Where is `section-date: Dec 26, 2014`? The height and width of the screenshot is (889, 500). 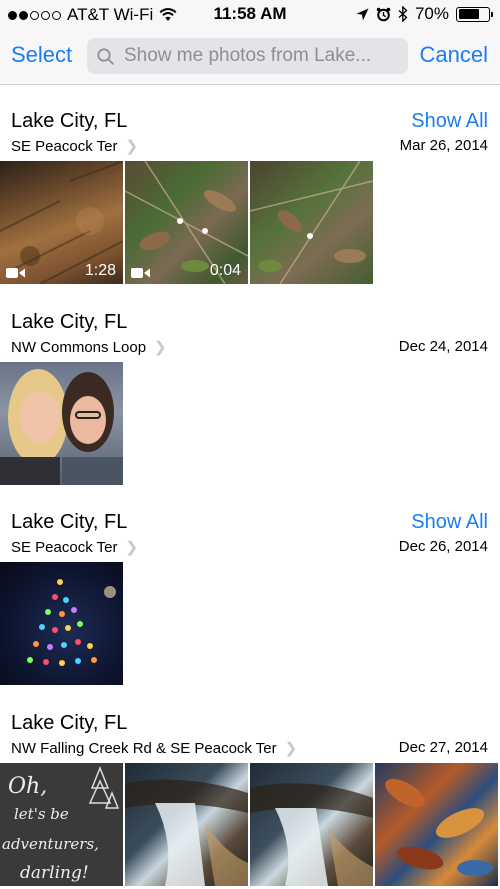
section-date: Dec 26, 2014 is located at coordinates (443, 546).